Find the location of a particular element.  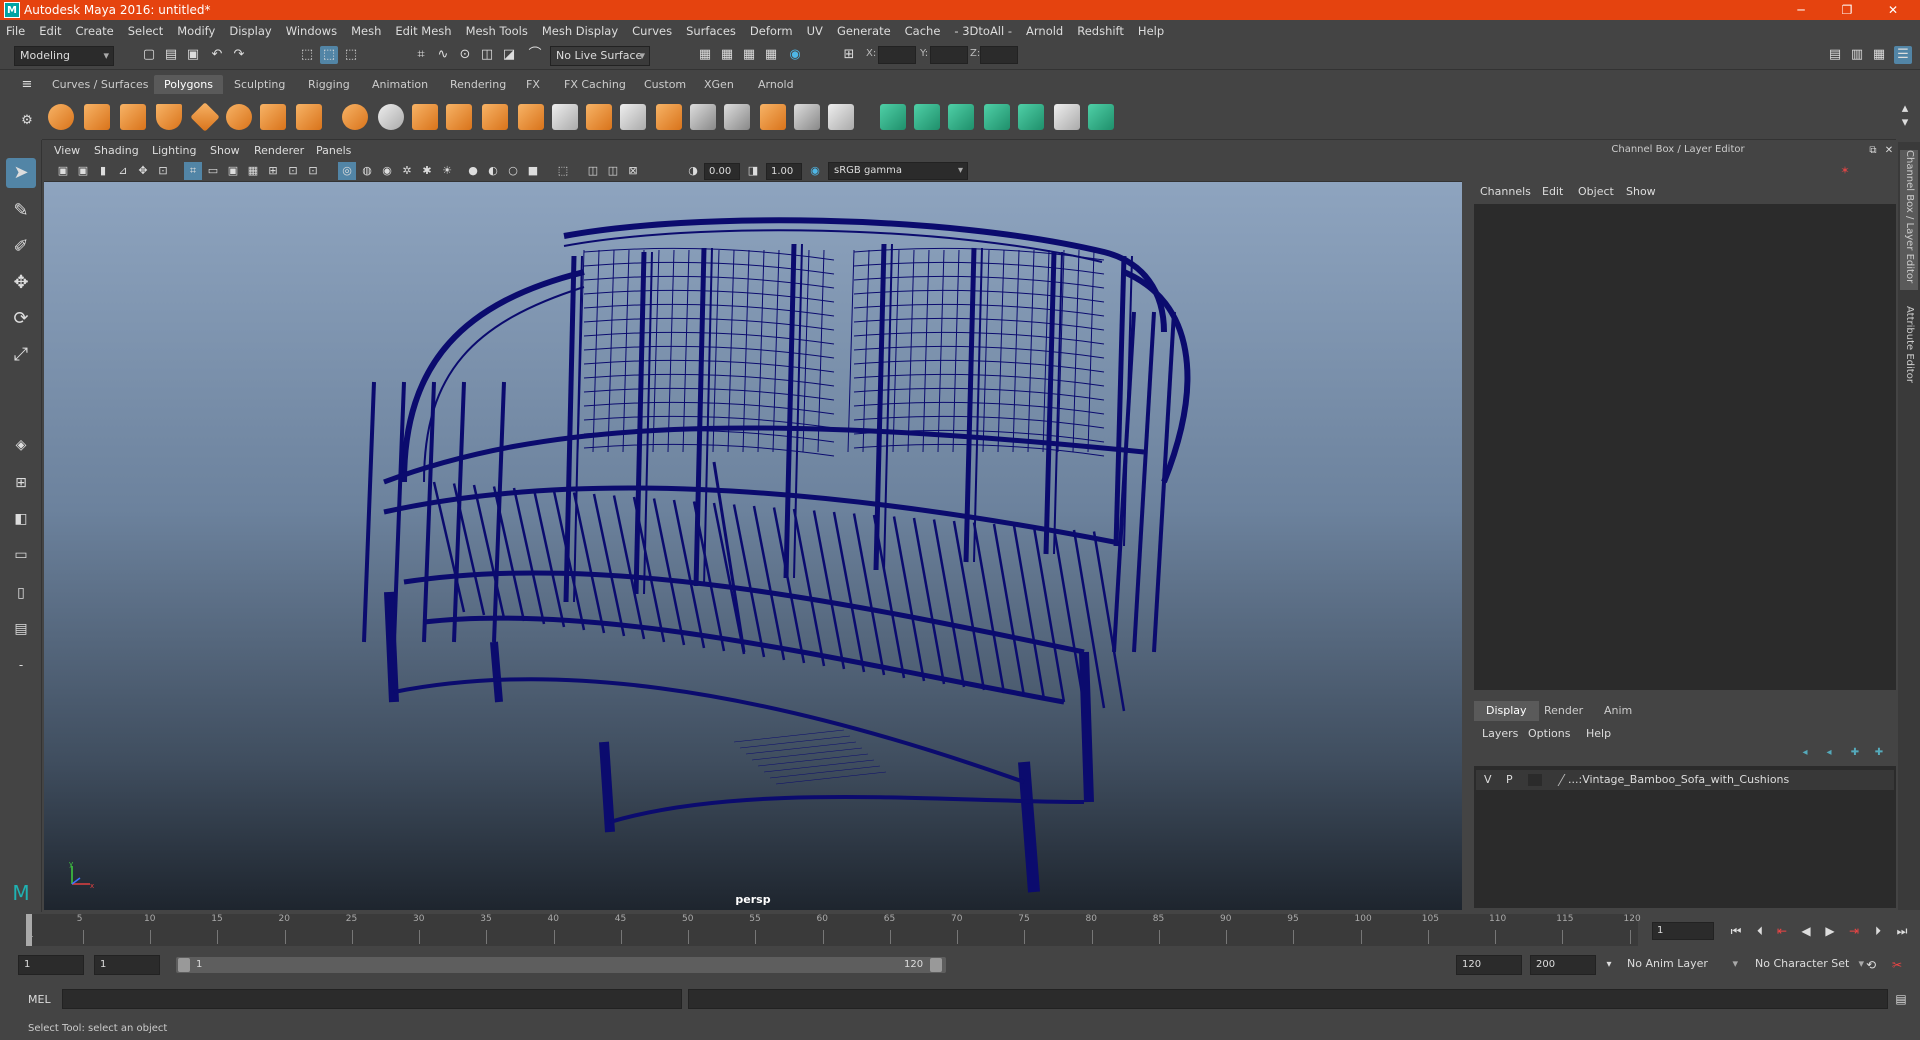

merge-icon is located at coordinates (773, 117).